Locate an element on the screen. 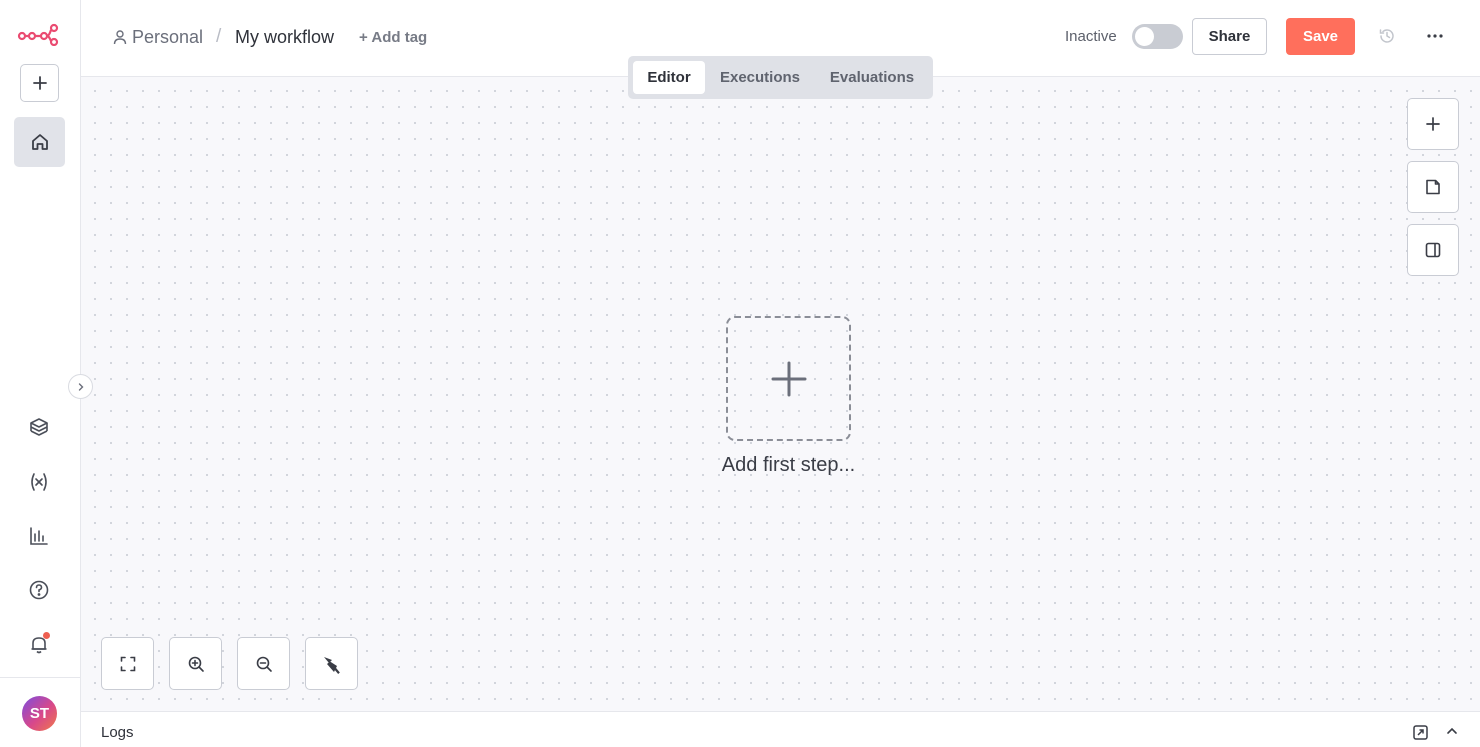 The height and width of the screenshot is (747, 1480). create-button is located at coordinates (39, 83).